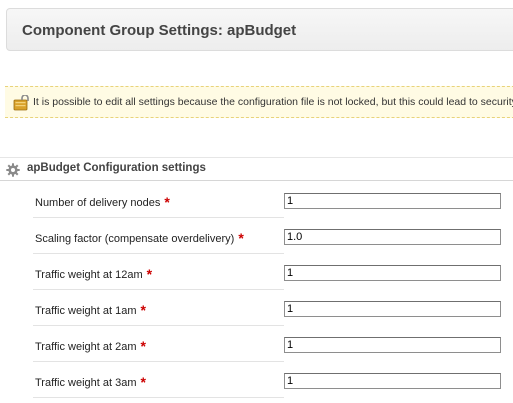 The height and width of the screenshot is (403, 513). I want to click on section-divider, so click(256, 157).